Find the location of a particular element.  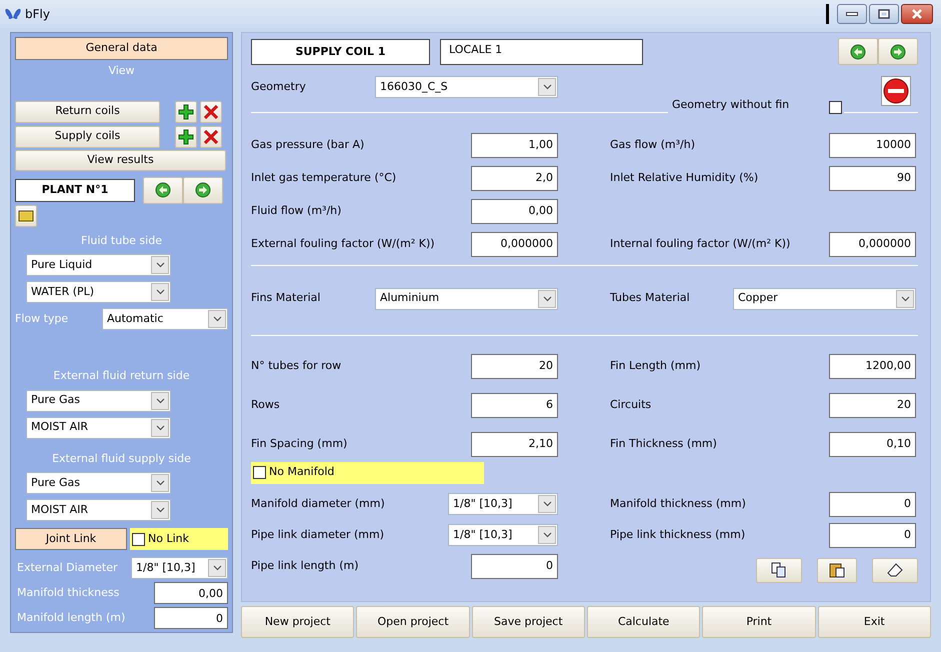

field-label: Pipe link thickness (mm) is located at coordinates (678, 534).